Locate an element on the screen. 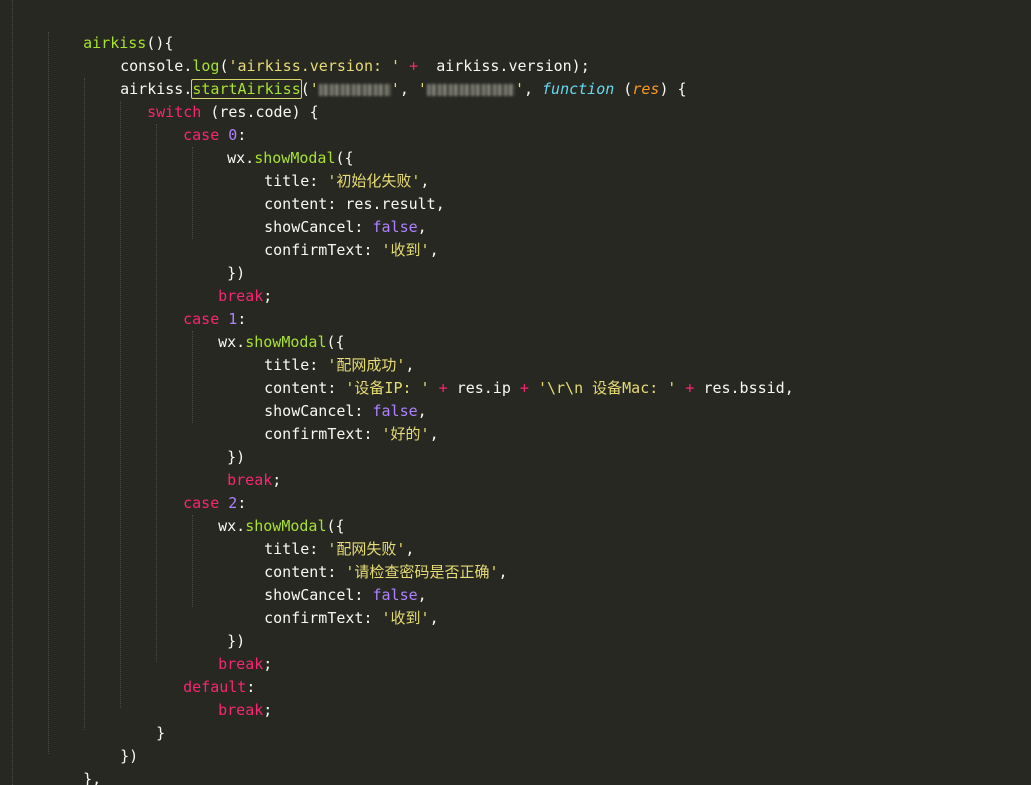 This screenshot has width=1031, height=785. code-line: switch (res.code) { is located at coordinates (215, 99).